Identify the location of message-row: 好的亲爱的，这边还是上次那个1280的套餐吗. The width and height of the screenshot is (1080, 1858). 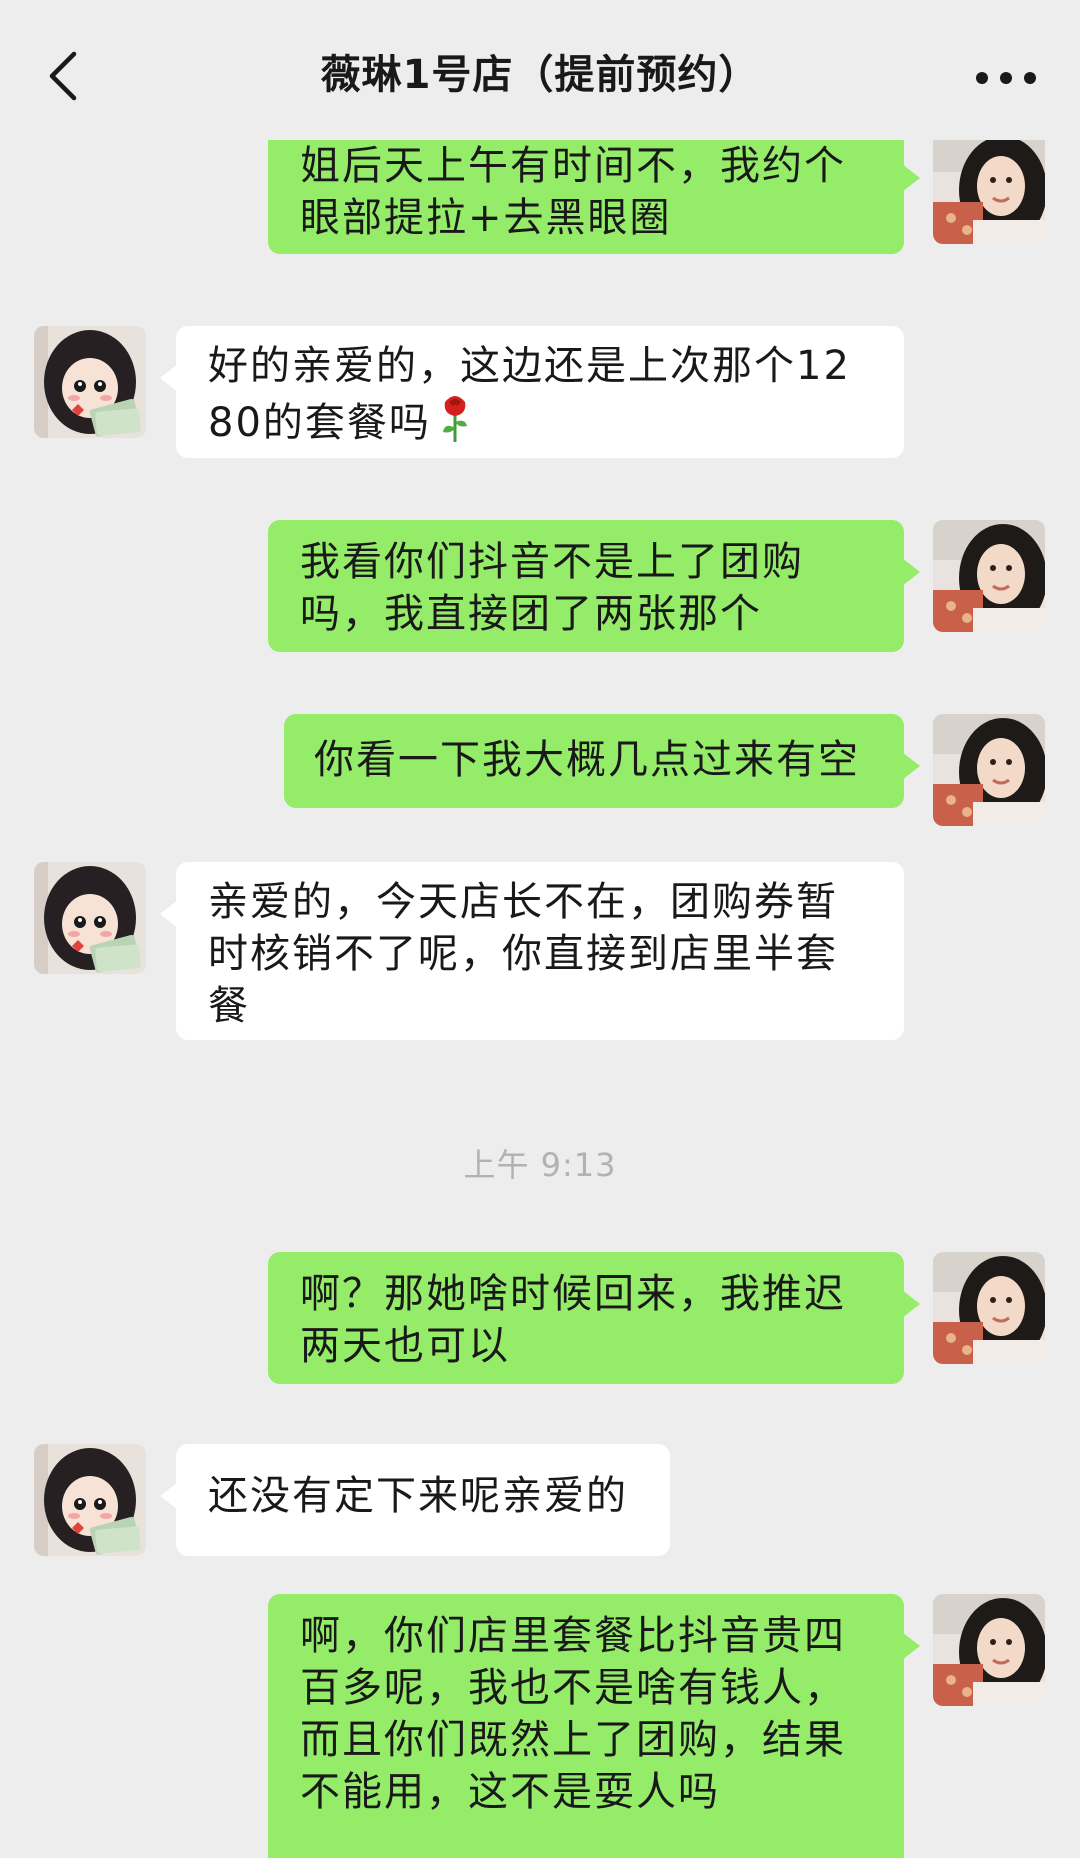
(540, 392).